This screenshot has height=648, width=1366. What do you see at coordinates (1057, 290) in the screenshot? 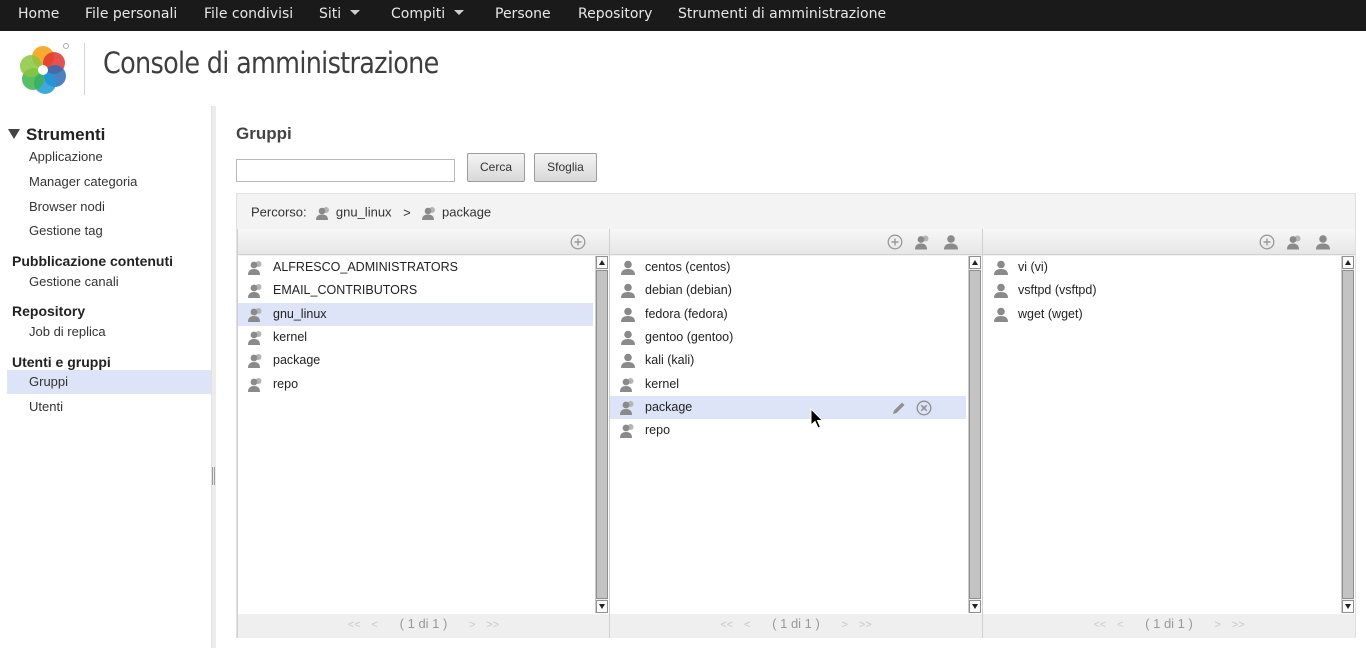
I see `item-label: vsftpd (vsftpd)` at bounding box center [1057, 290].